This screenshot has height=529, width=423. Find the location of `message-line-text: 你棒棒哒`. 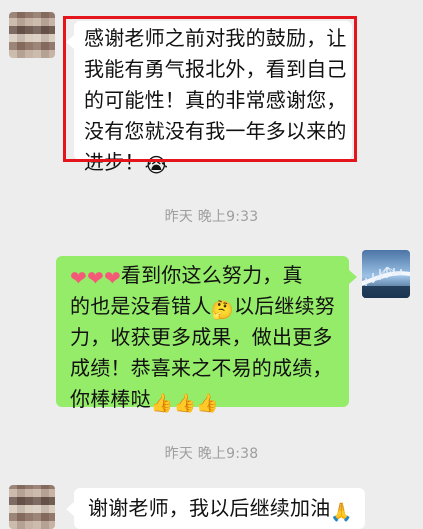

message-line-text: 你棒棒哒 is located at coordinates (110, 399).